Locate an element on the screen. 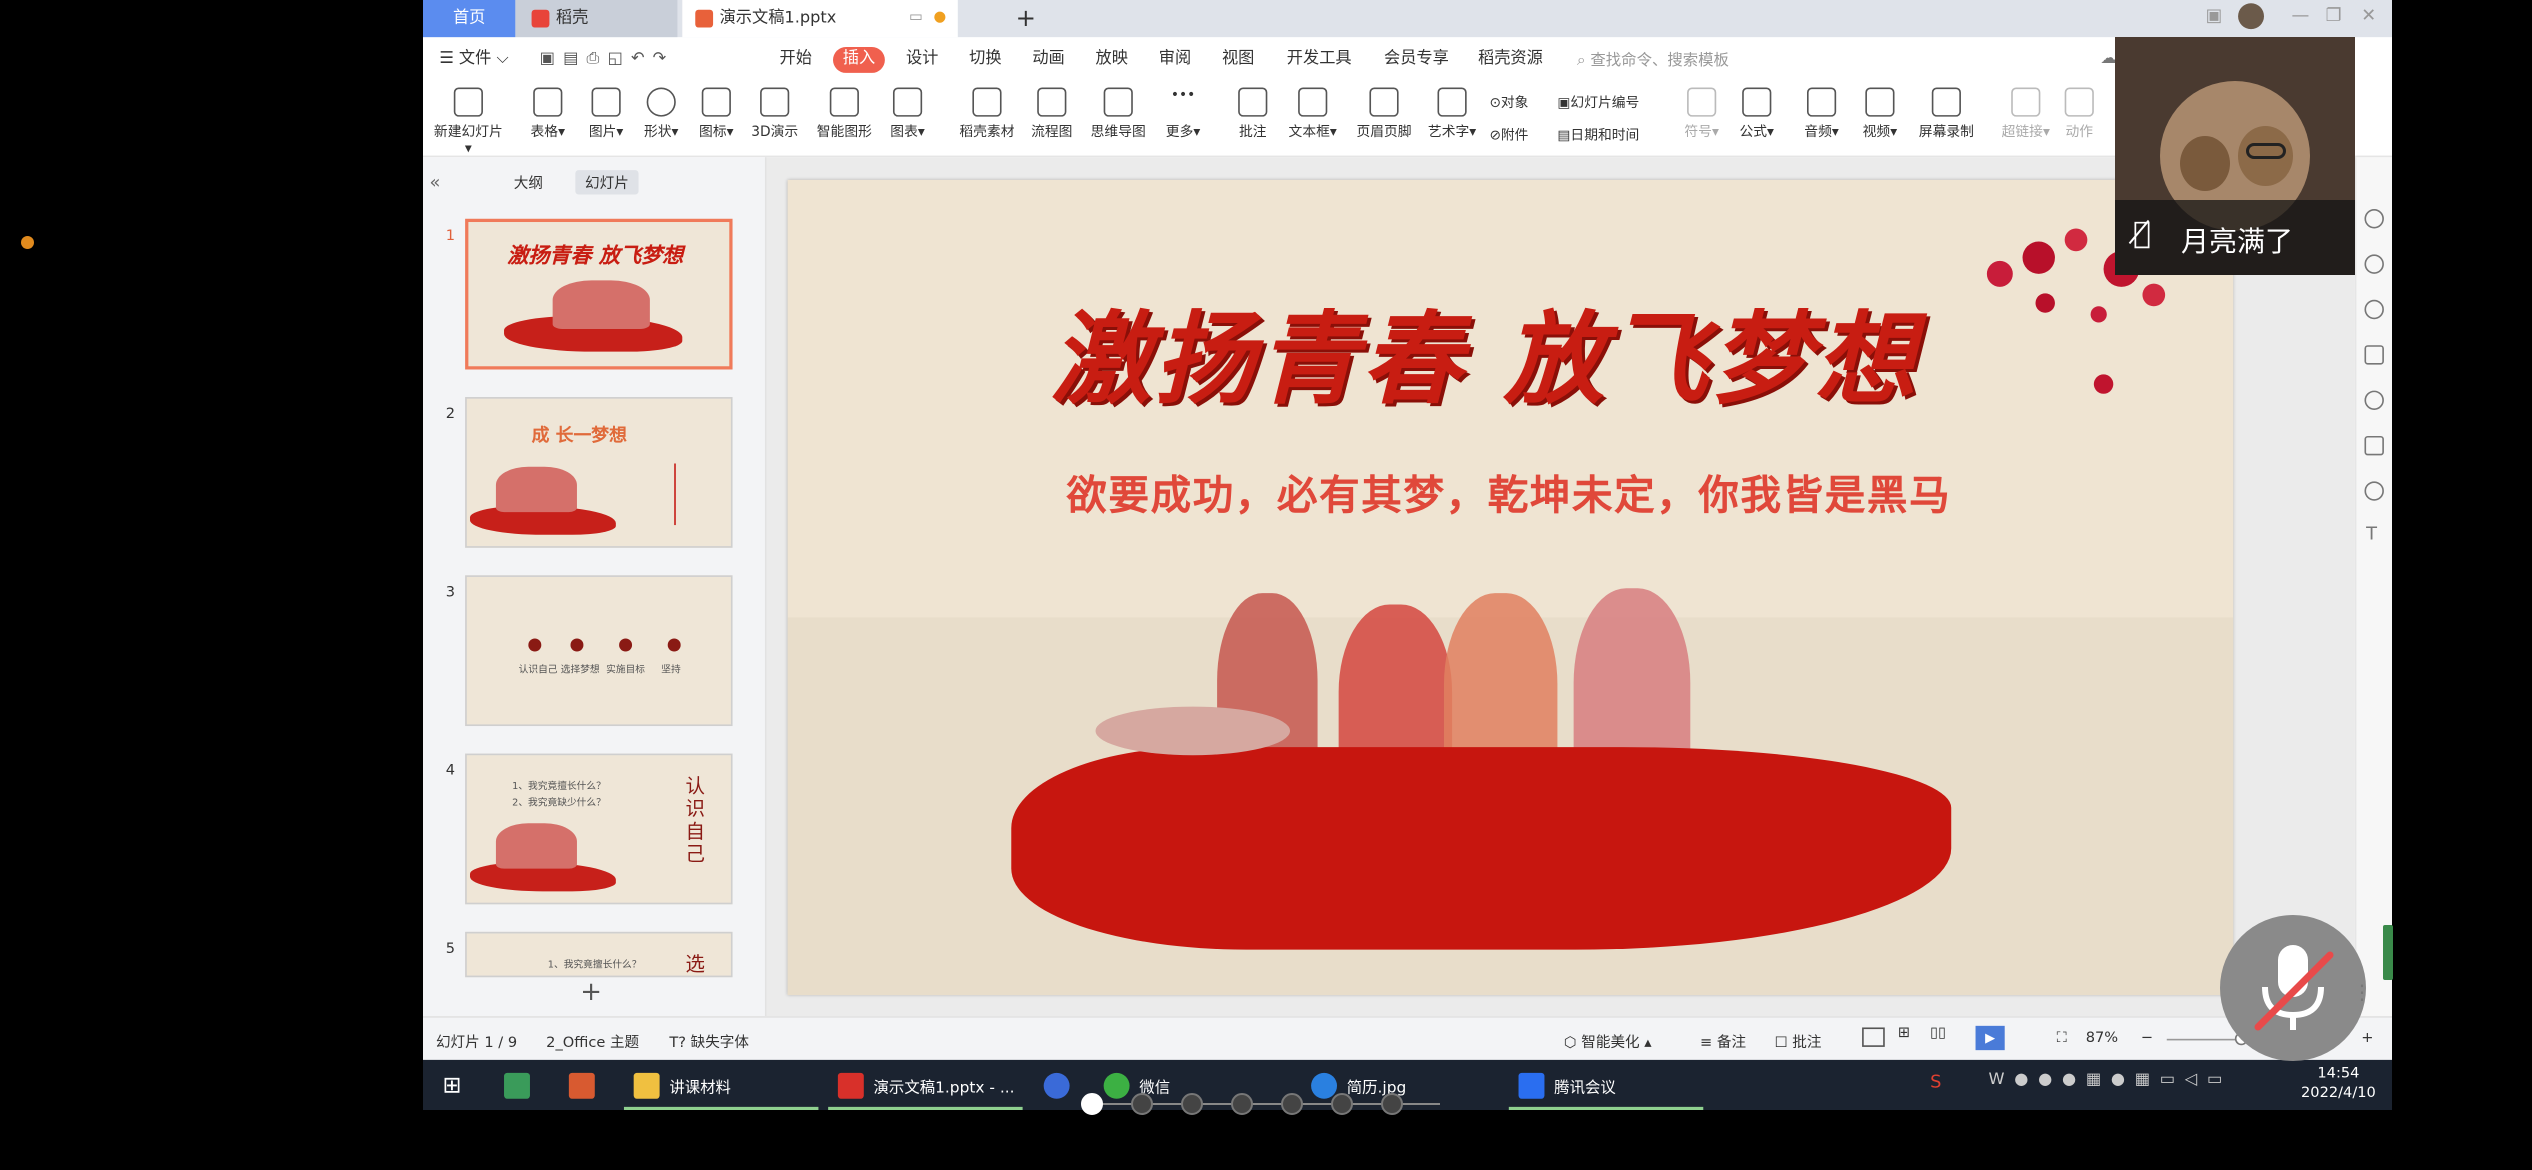 The height and width of the screenshot is (1170, 2532). layout-icon: ▣ is located at coordinates (2214, 15).